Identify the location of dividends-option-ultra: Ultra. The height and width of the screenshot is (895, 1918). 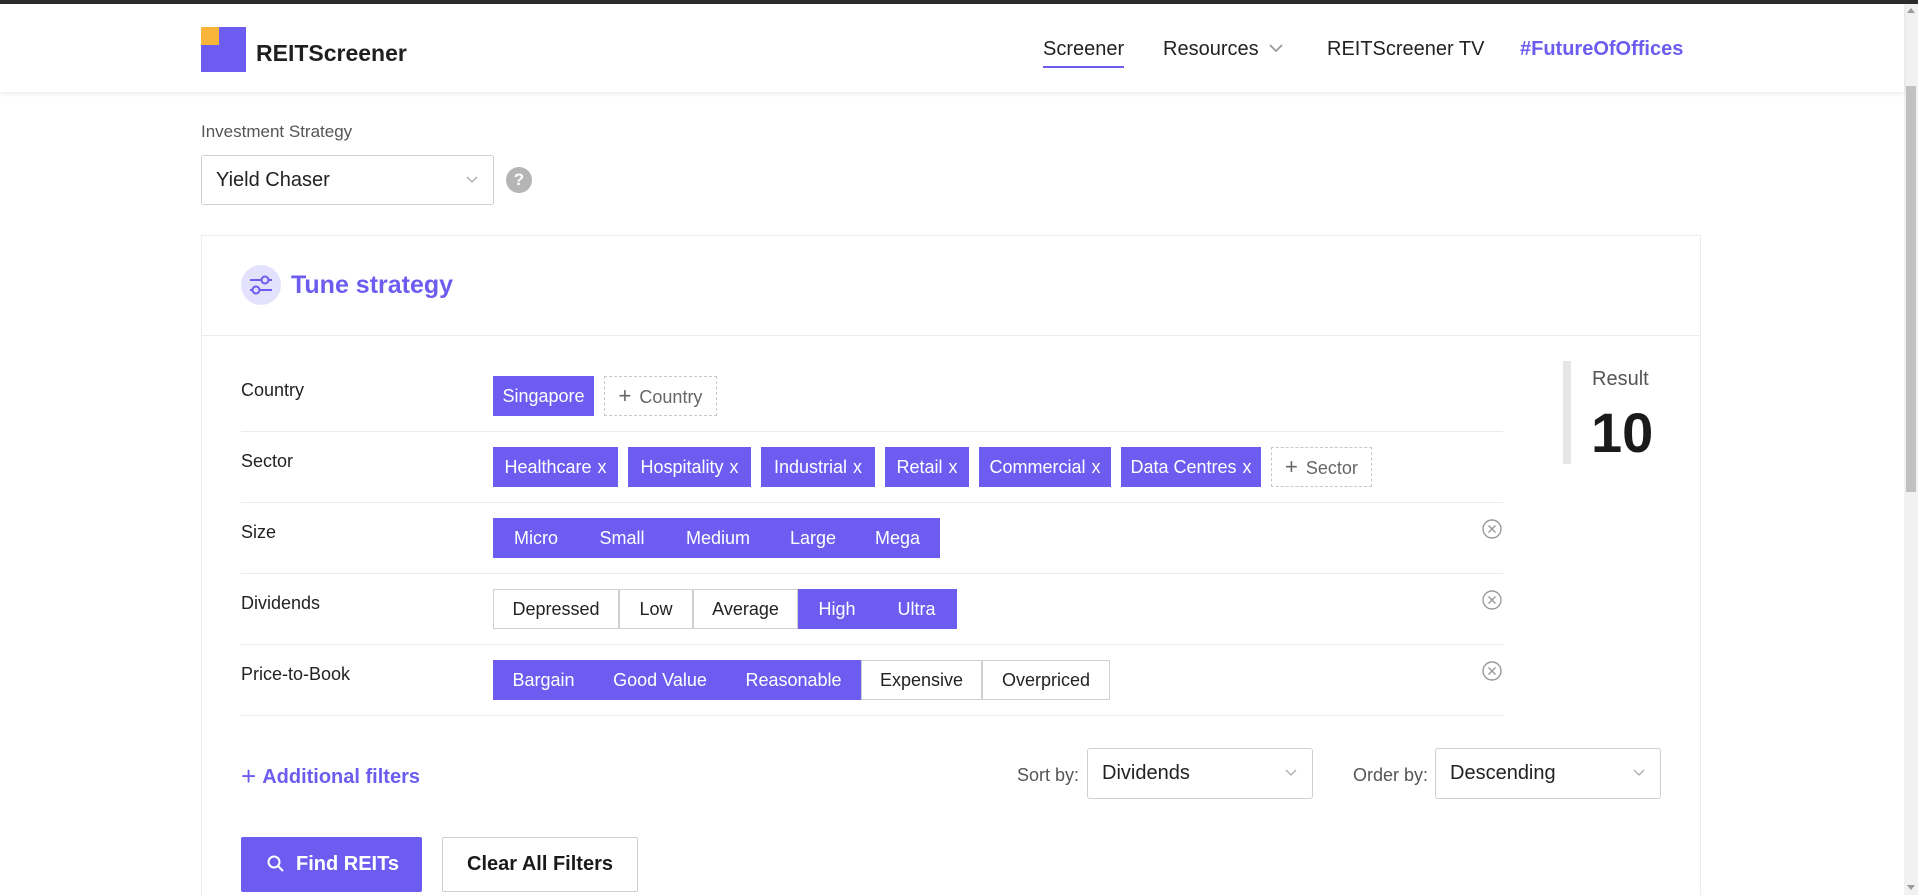
(916, 609).